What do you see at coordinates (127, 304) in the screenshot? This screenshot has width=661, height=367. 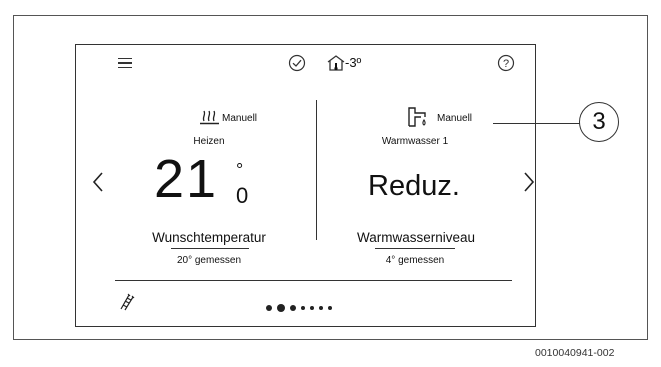 I see `service-ladder-icon` at bounding box center [127, 304].